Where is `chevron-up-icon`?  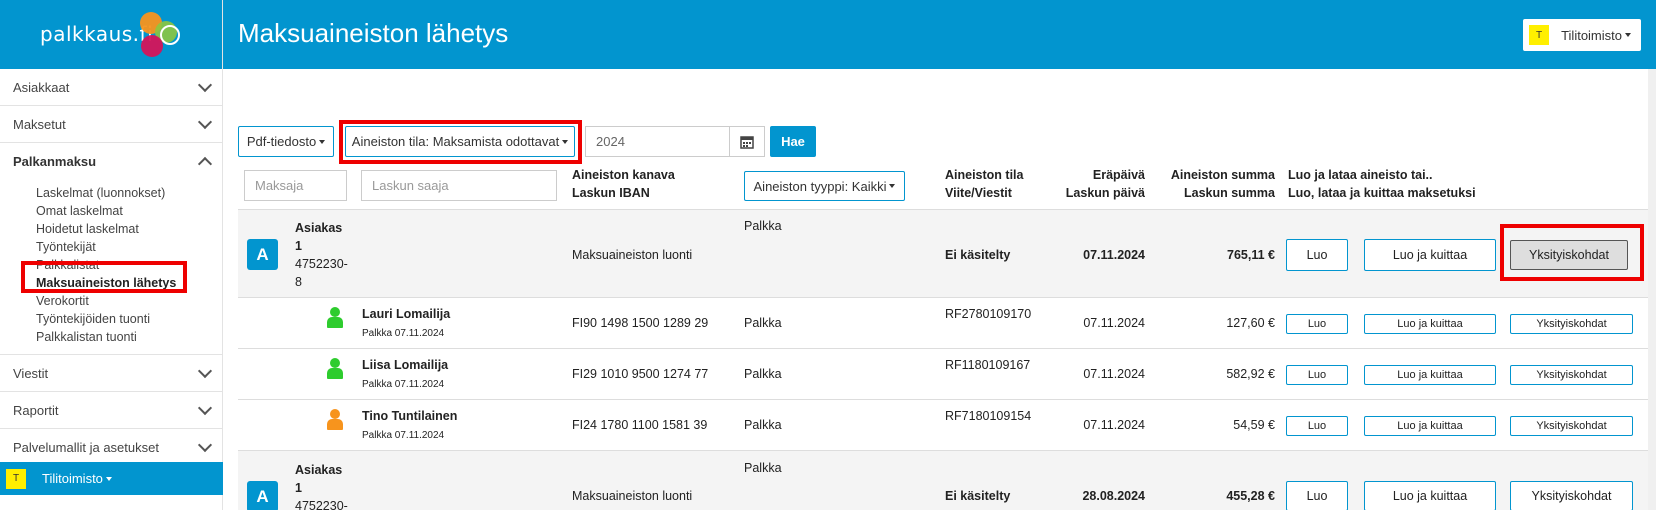
chevron-up-icon is located at coordinates (205, 163).